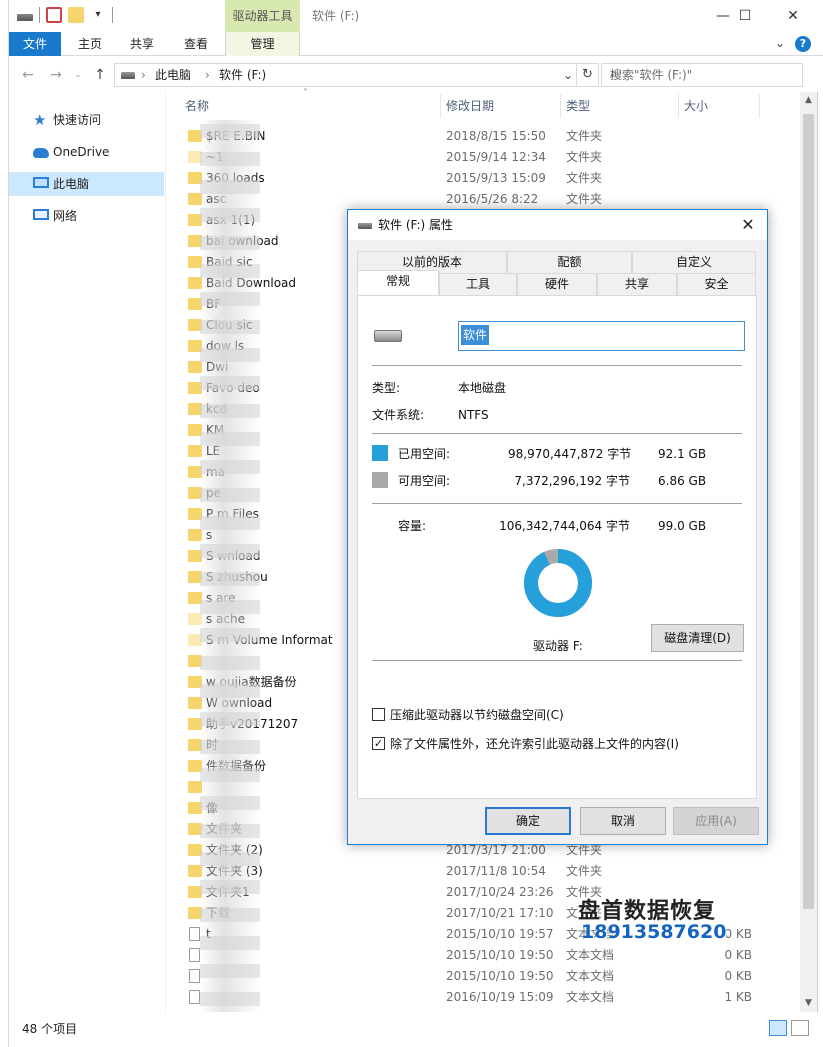  What do you see at coordinates (194, 976) in the screenshot?
I see `text-file-icon` at bounding box center [194, 976].